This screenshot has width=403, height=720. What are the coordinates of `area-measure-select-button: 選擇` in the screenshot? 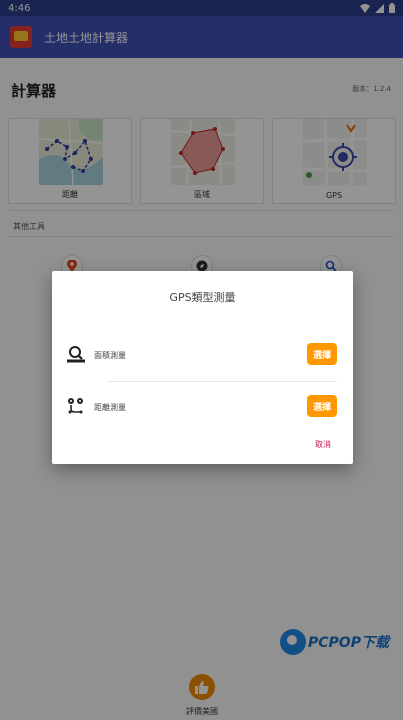 It's located at (322, 354).